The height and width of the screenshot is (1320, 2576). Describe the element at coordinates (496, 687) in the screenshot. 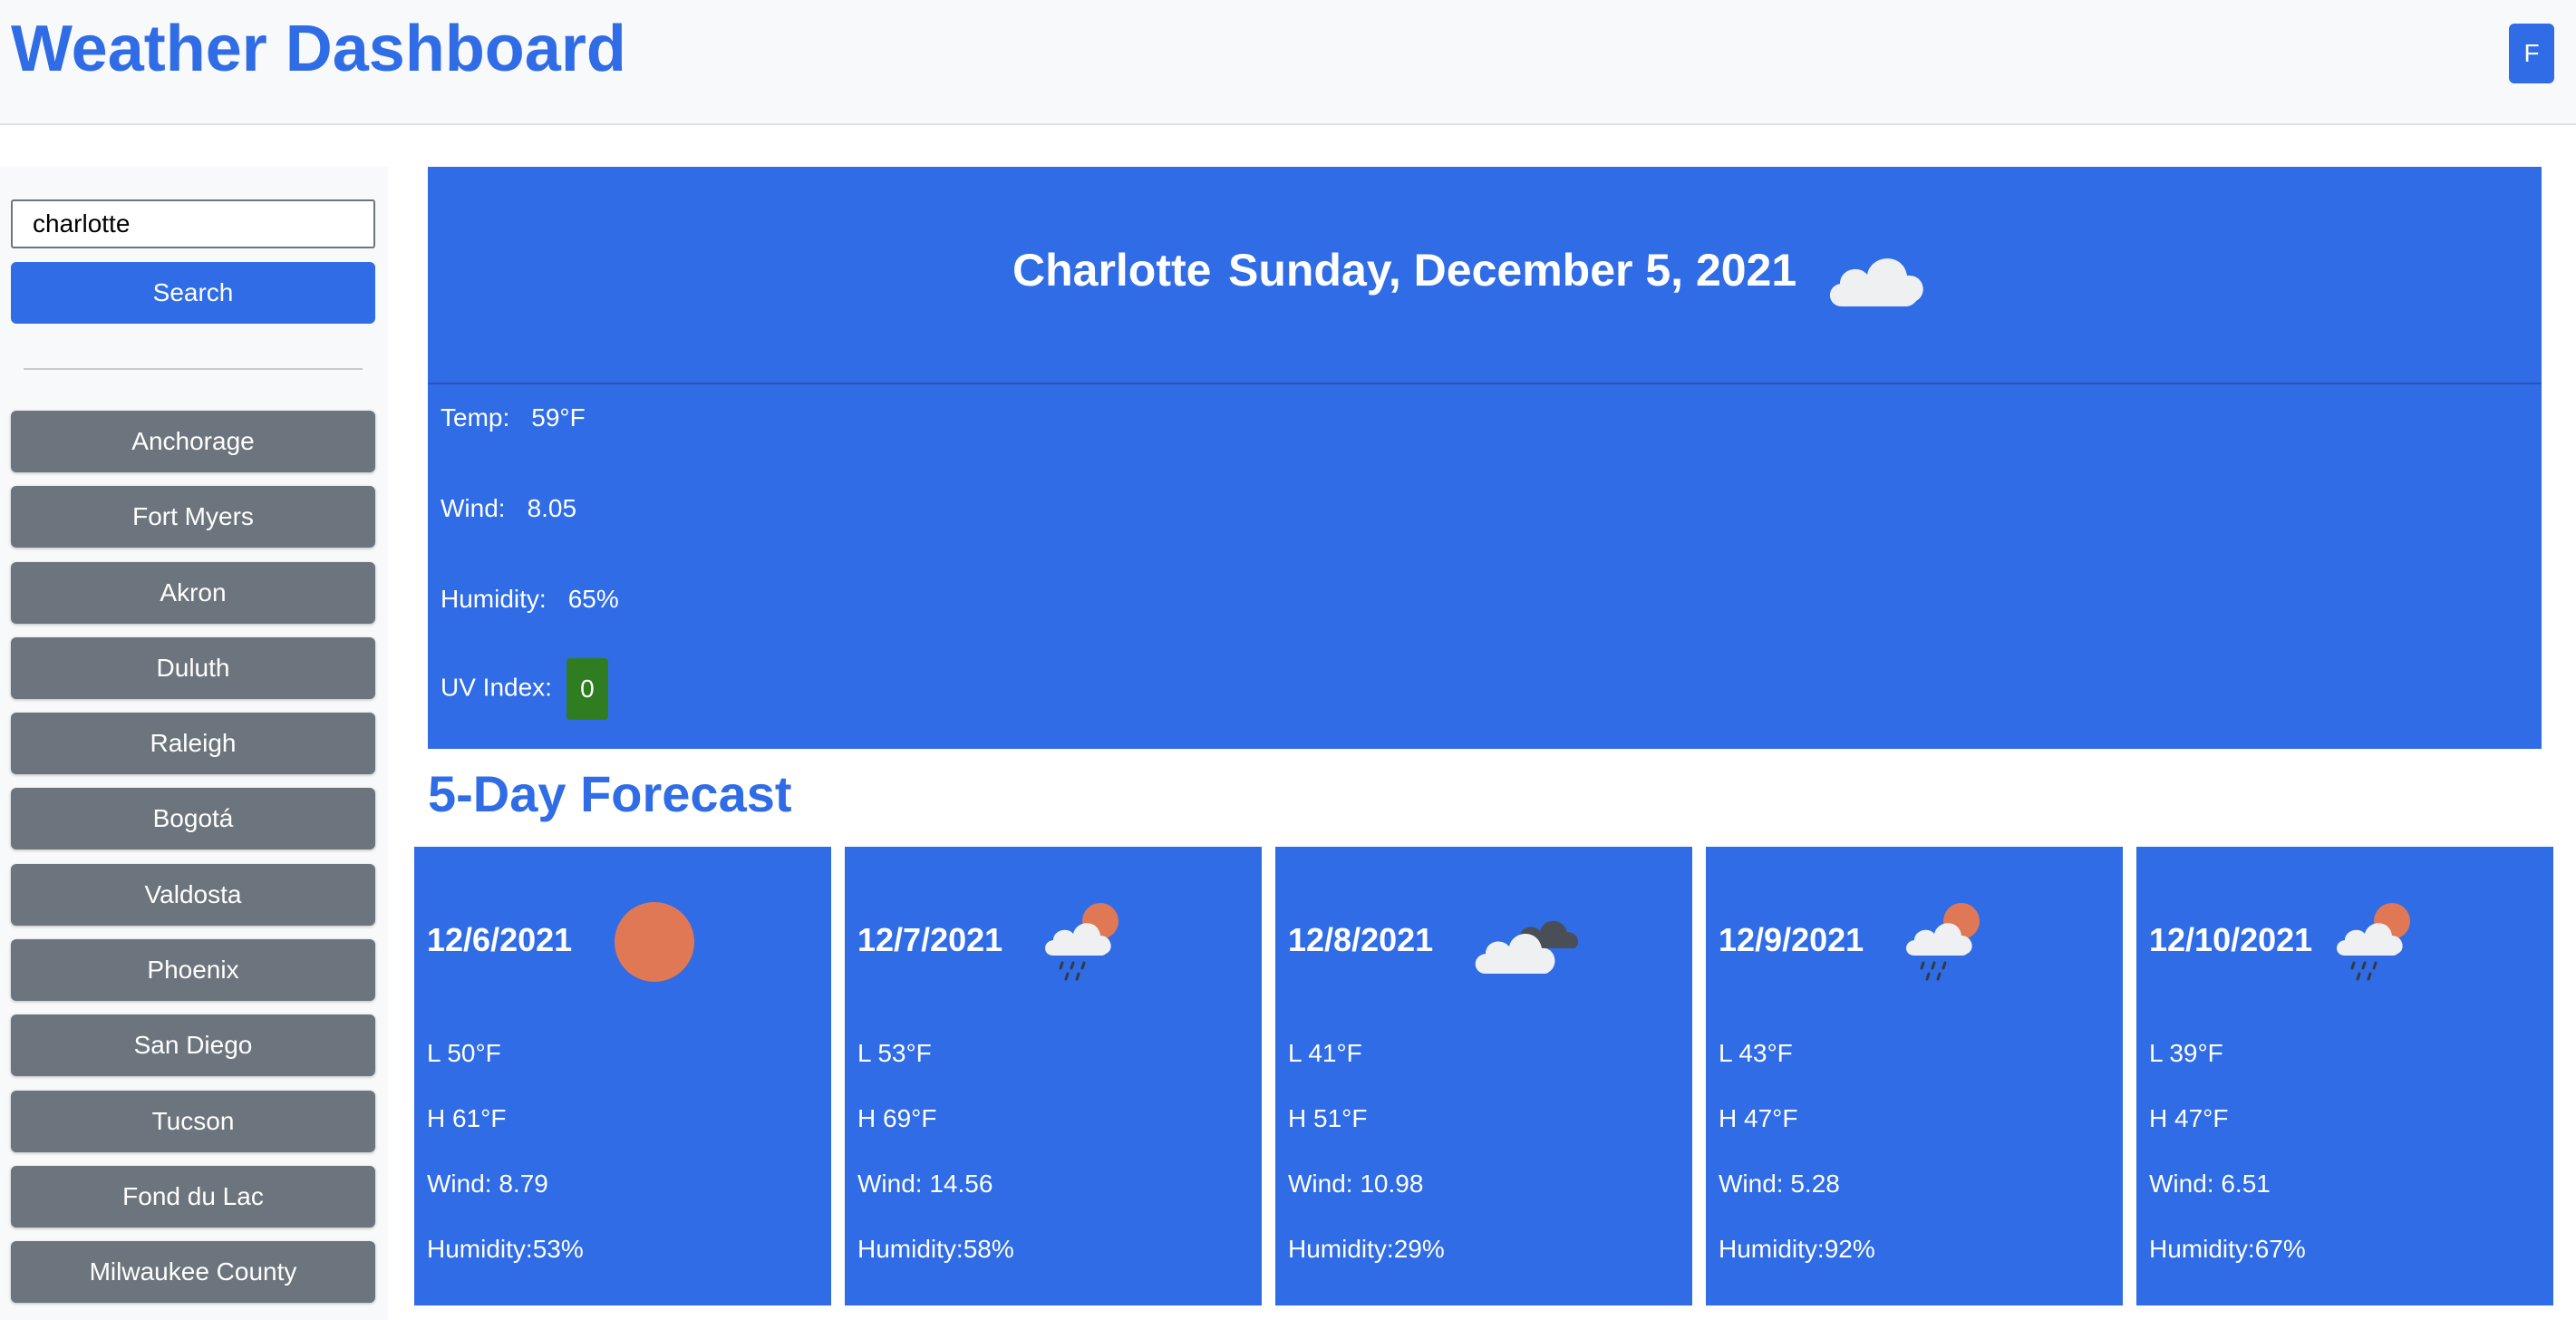

I see `uv-label: UV Index:` at that location.